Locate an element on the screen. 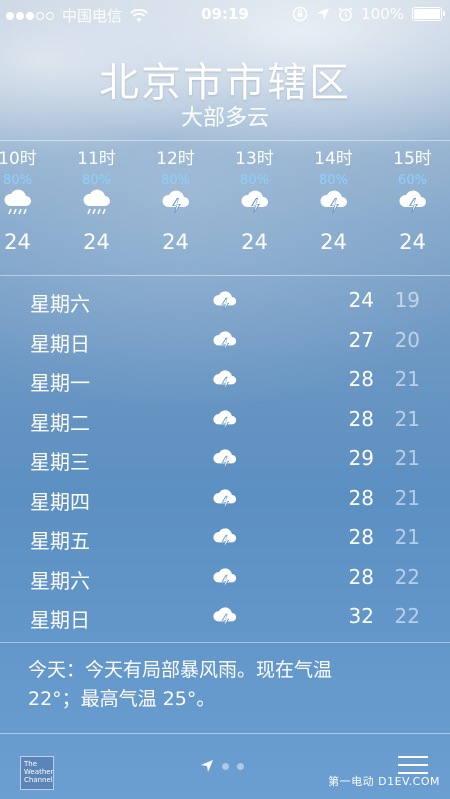 The image size is (450, 799). alarm-icon is located at coordinates (345, 13).